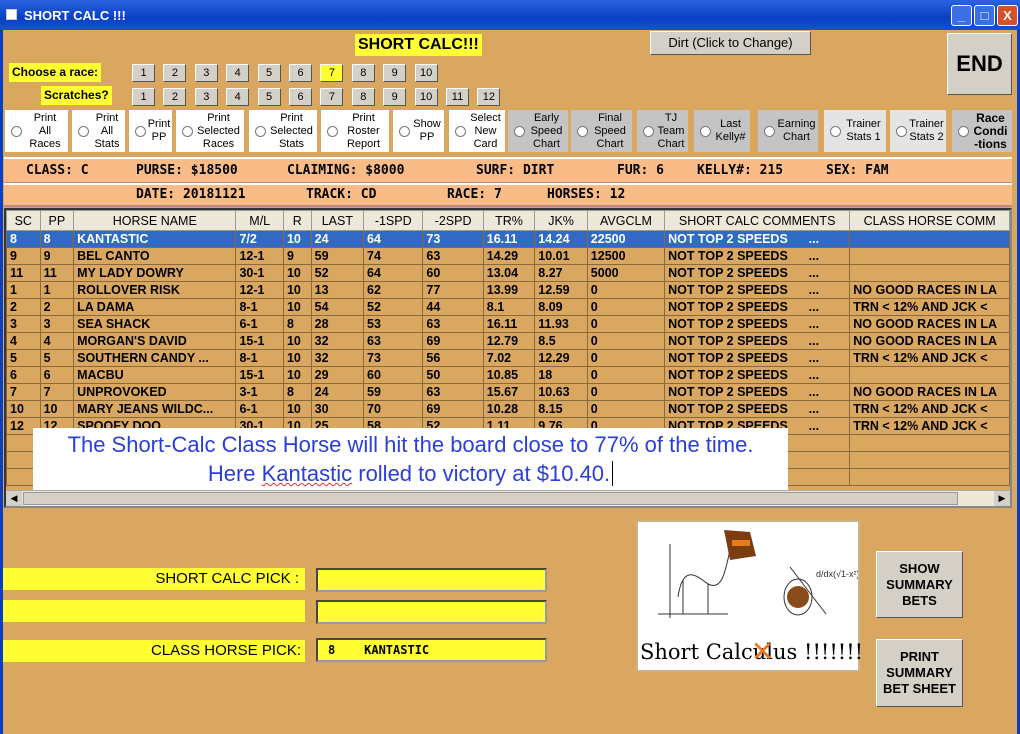  I want to click on cell-r: 10, so click(297, 290).